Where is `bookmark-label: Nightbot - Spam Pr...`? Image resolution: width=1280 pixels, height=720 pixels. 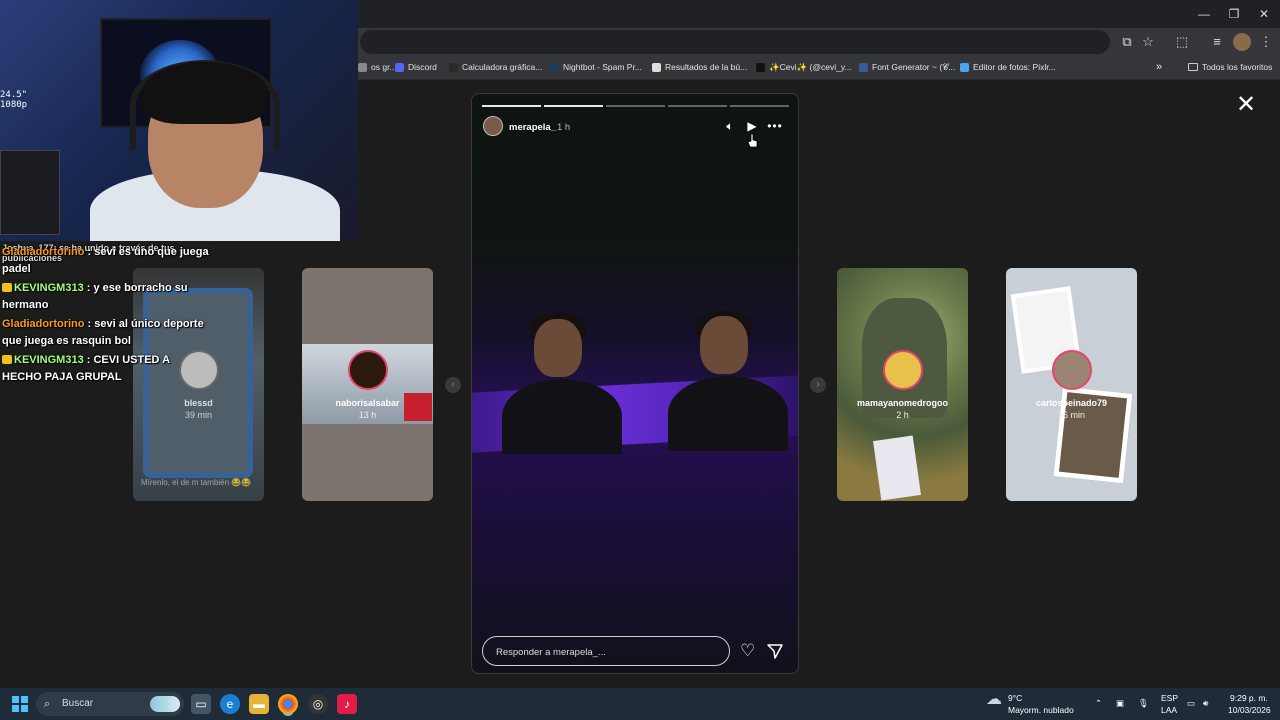 bookmark-label: Nightbot - Spam Pr... is located at coordinates (602, 67).